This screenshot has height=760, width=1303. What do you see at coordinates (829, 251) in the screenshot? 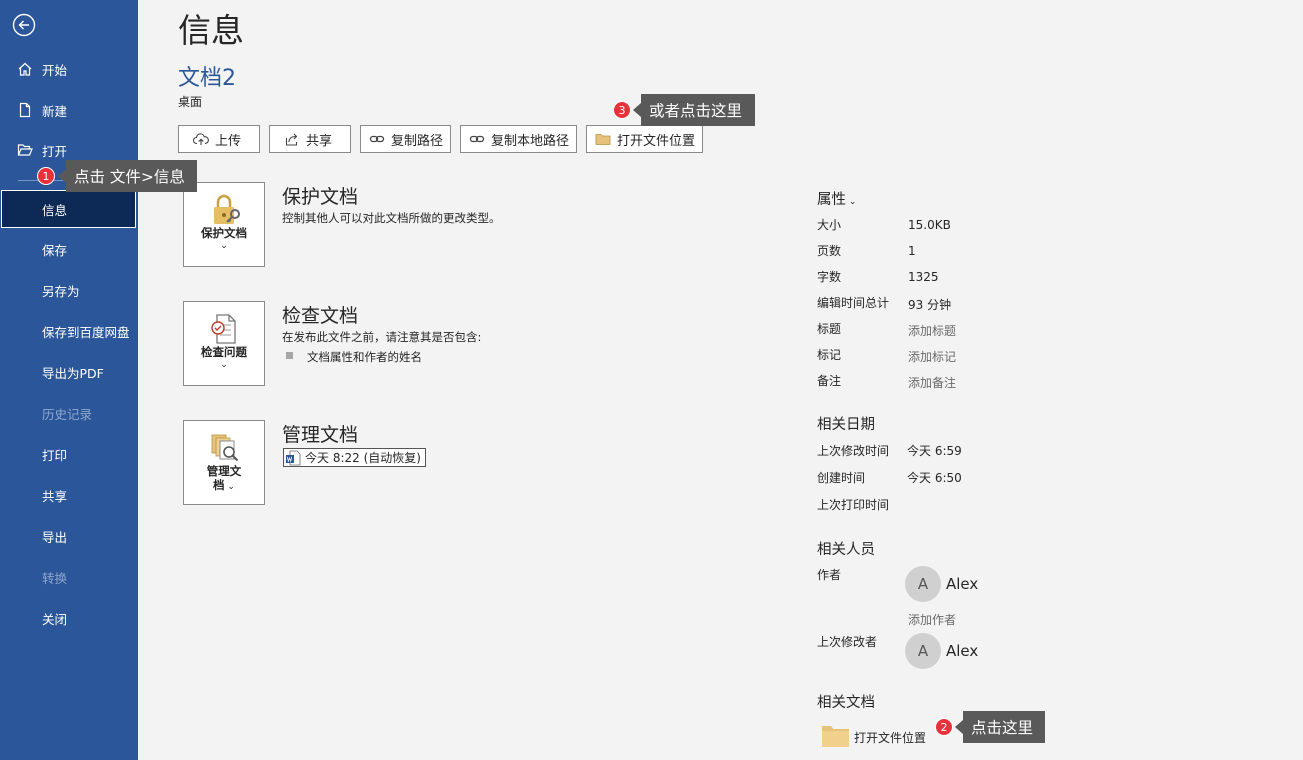
I see `prop-pages-label: 页数` at bounding box center [829, 251].